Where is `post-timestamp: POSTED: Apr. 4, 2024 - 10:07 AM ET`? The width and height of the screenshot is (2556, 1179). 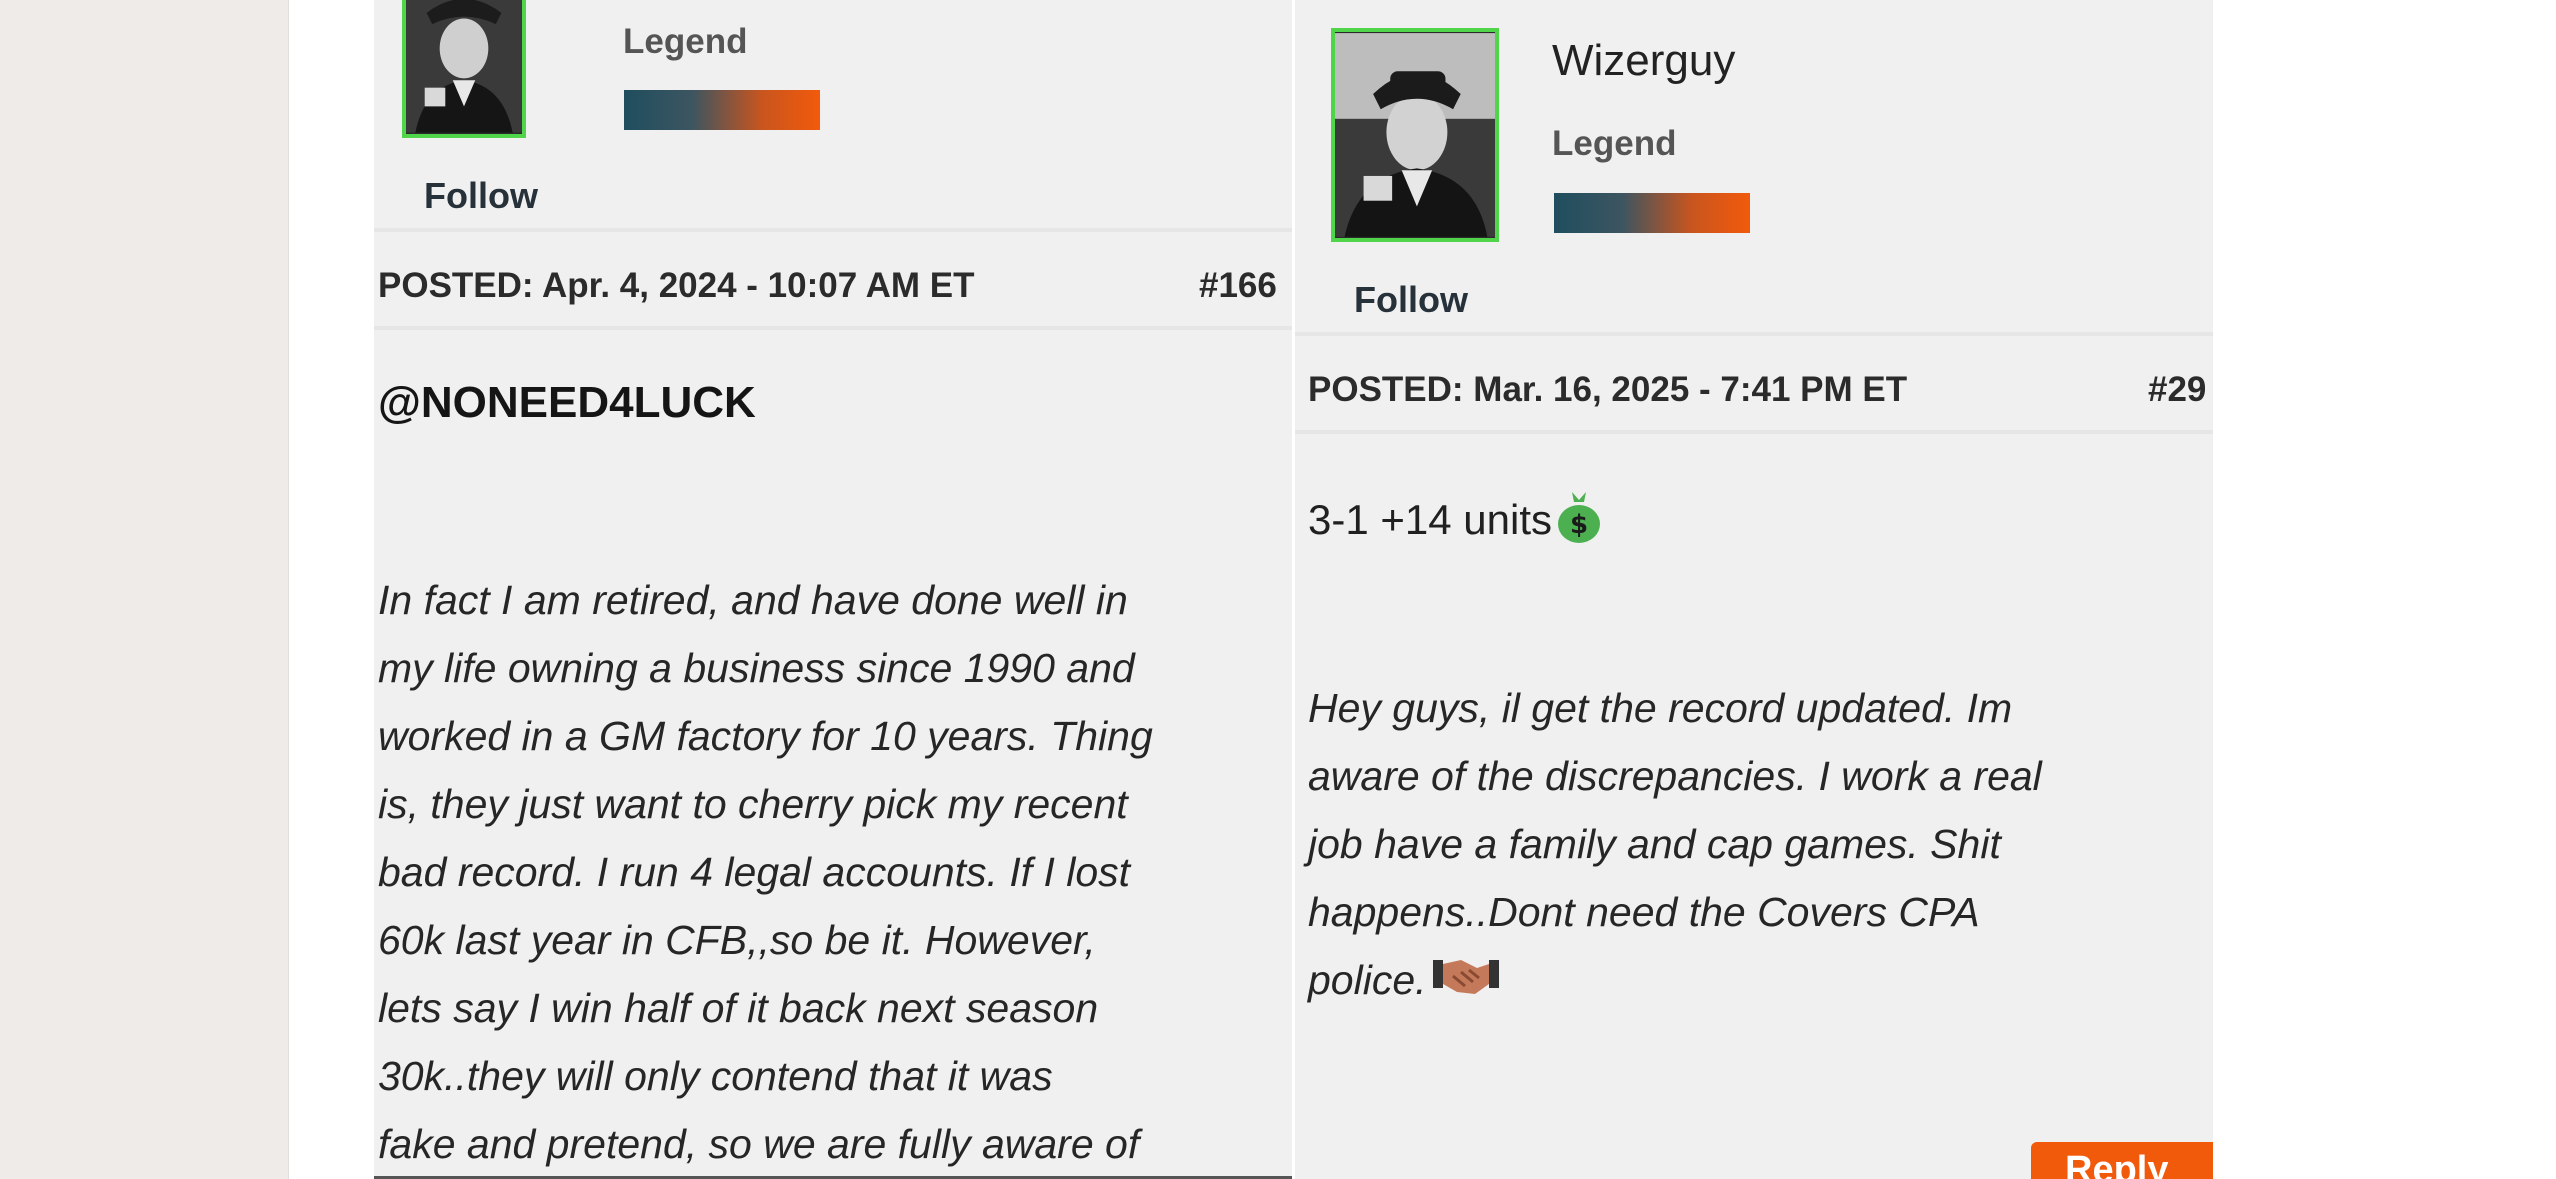 post-timestamp: POSTED: Apr. 4, 2024 - 10:07 AM ET is located at coordinates (676, 285).